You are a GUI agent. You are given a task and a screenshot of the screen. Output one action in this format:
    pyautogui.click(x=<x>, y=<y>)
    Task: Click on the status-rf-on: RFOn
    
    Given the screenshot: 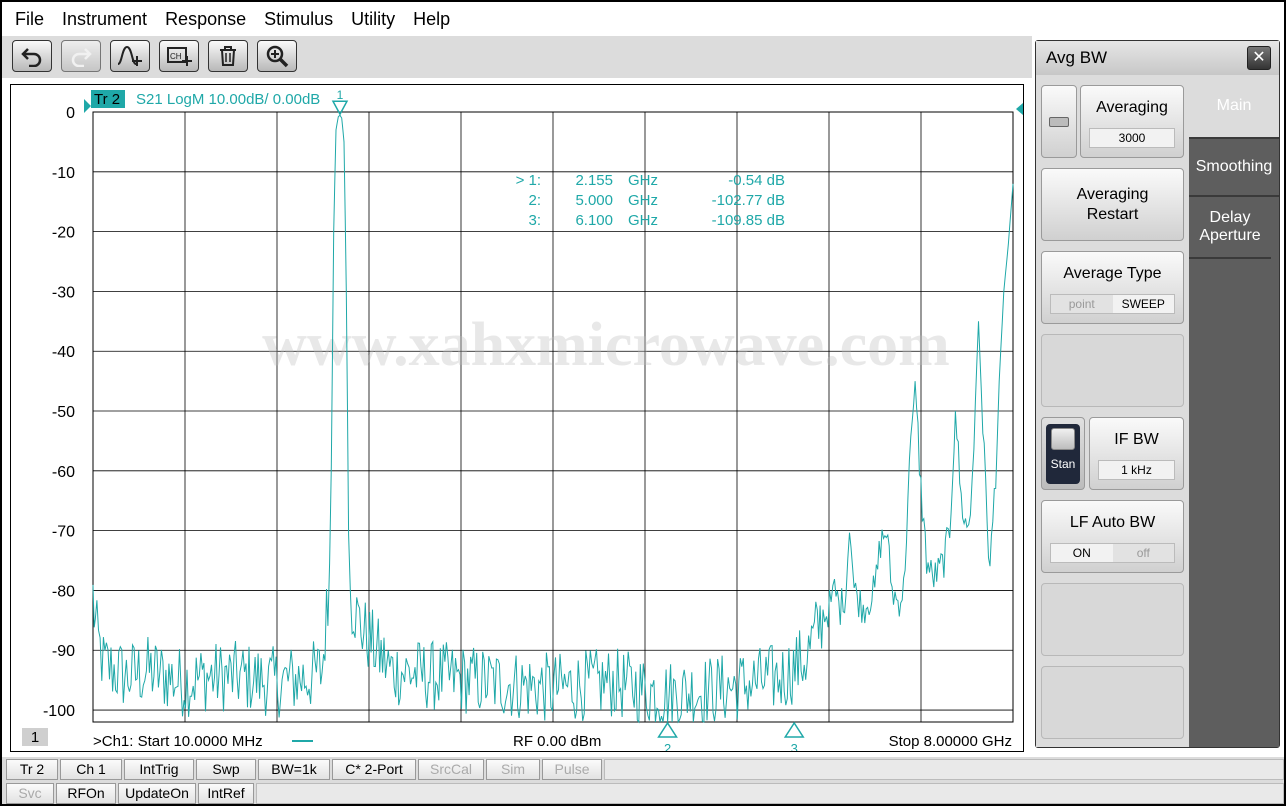 What is the action you would take?
    pyautogui.click(x=86, y=793)
    